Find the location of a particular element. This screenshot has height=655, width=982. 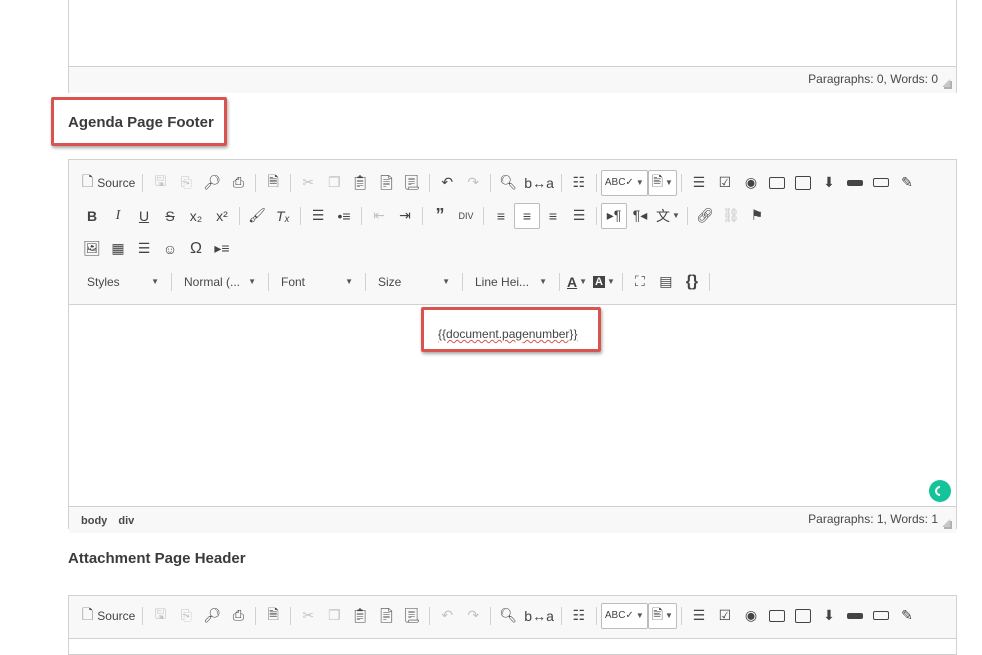

font-dropdown: Font ▼ is located at coordinates (317, 282).